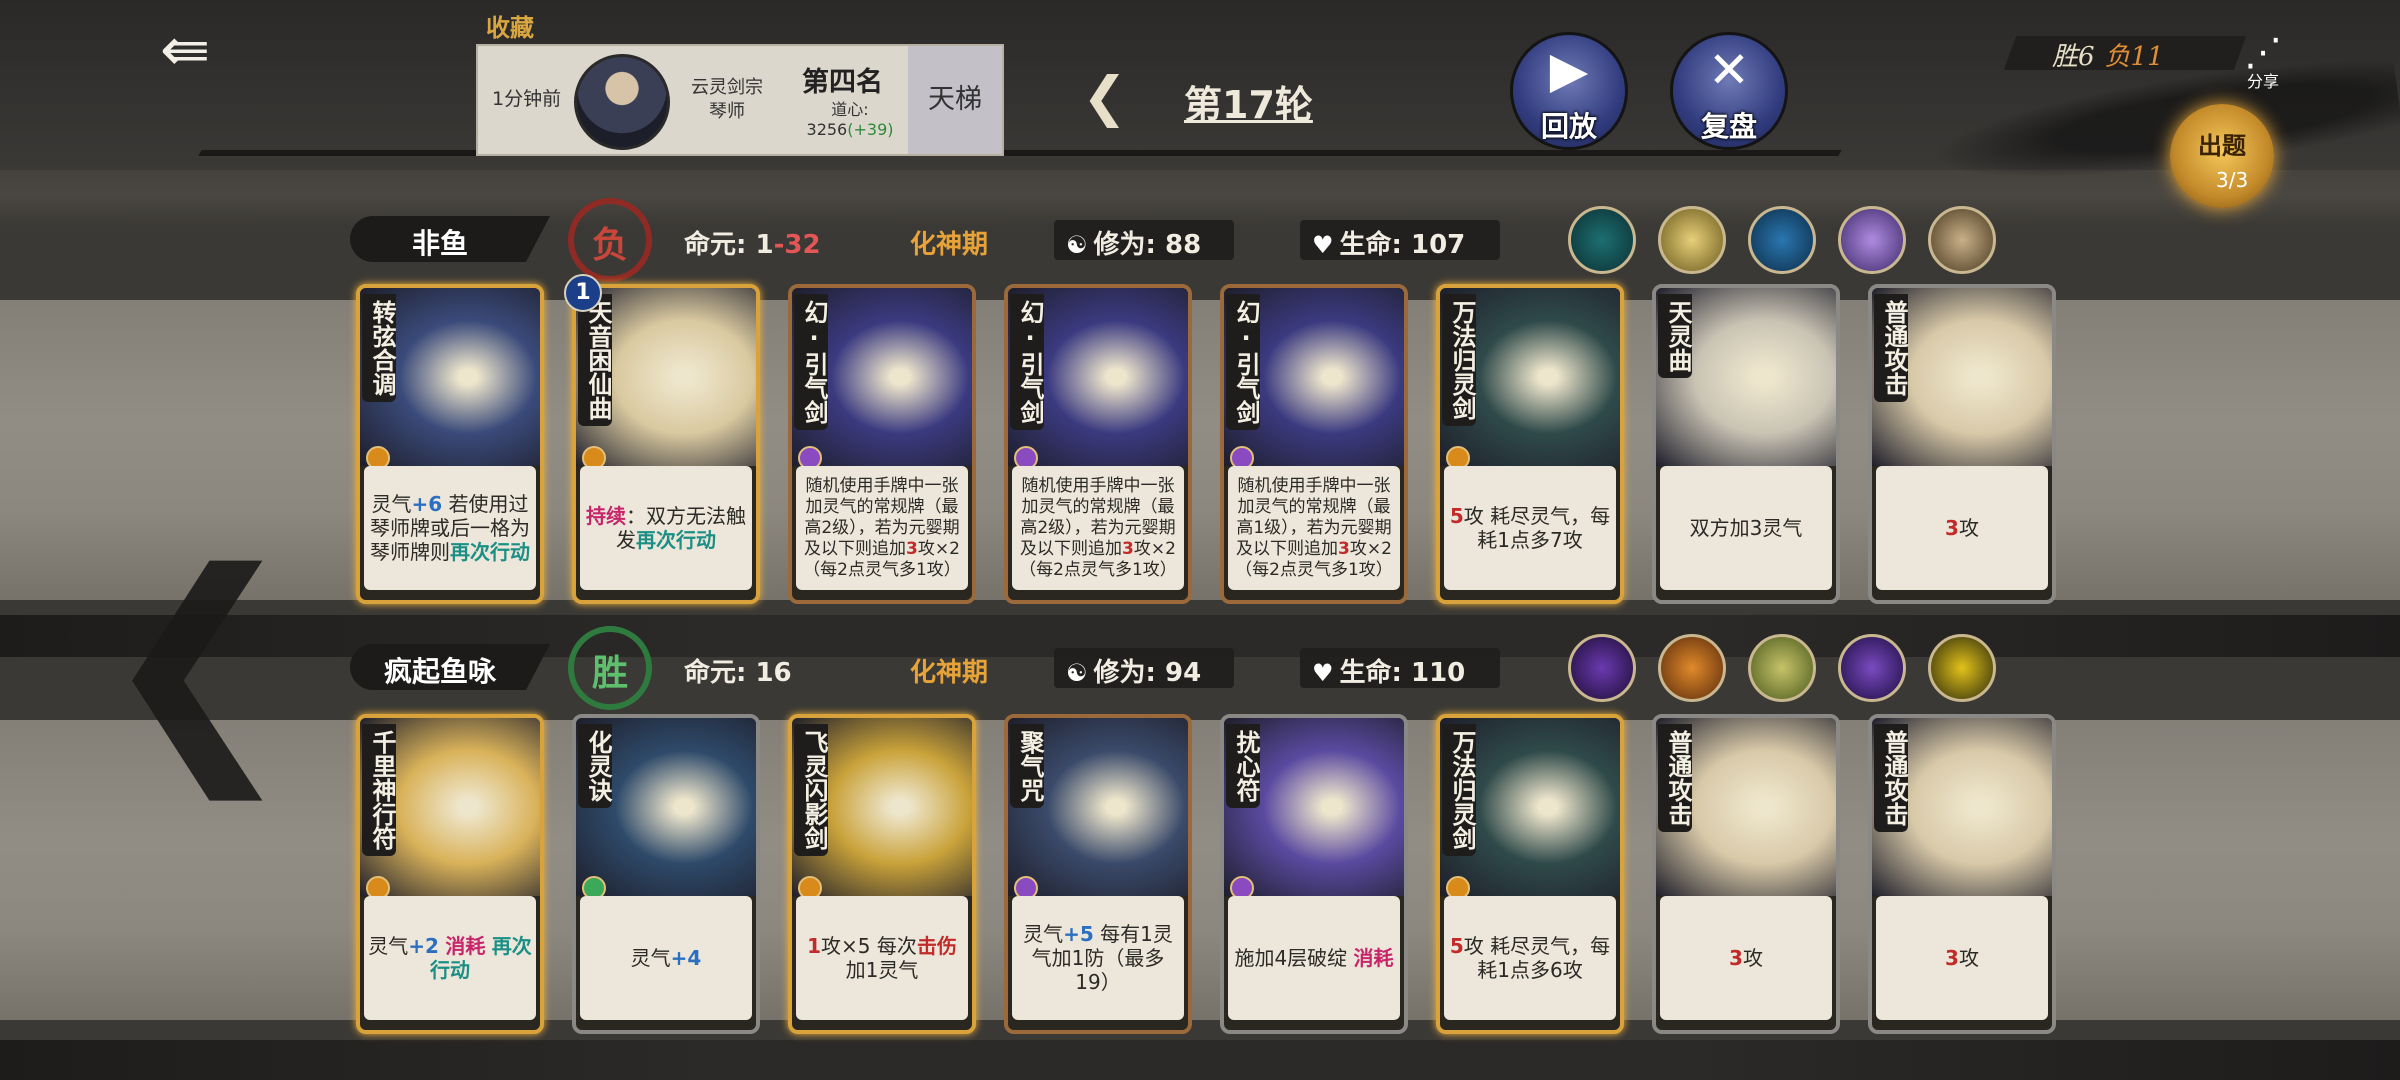 The height and width of the screenshot is (1080, 2400). I want to click on result-badge-win: 胜, so click(610, 668).